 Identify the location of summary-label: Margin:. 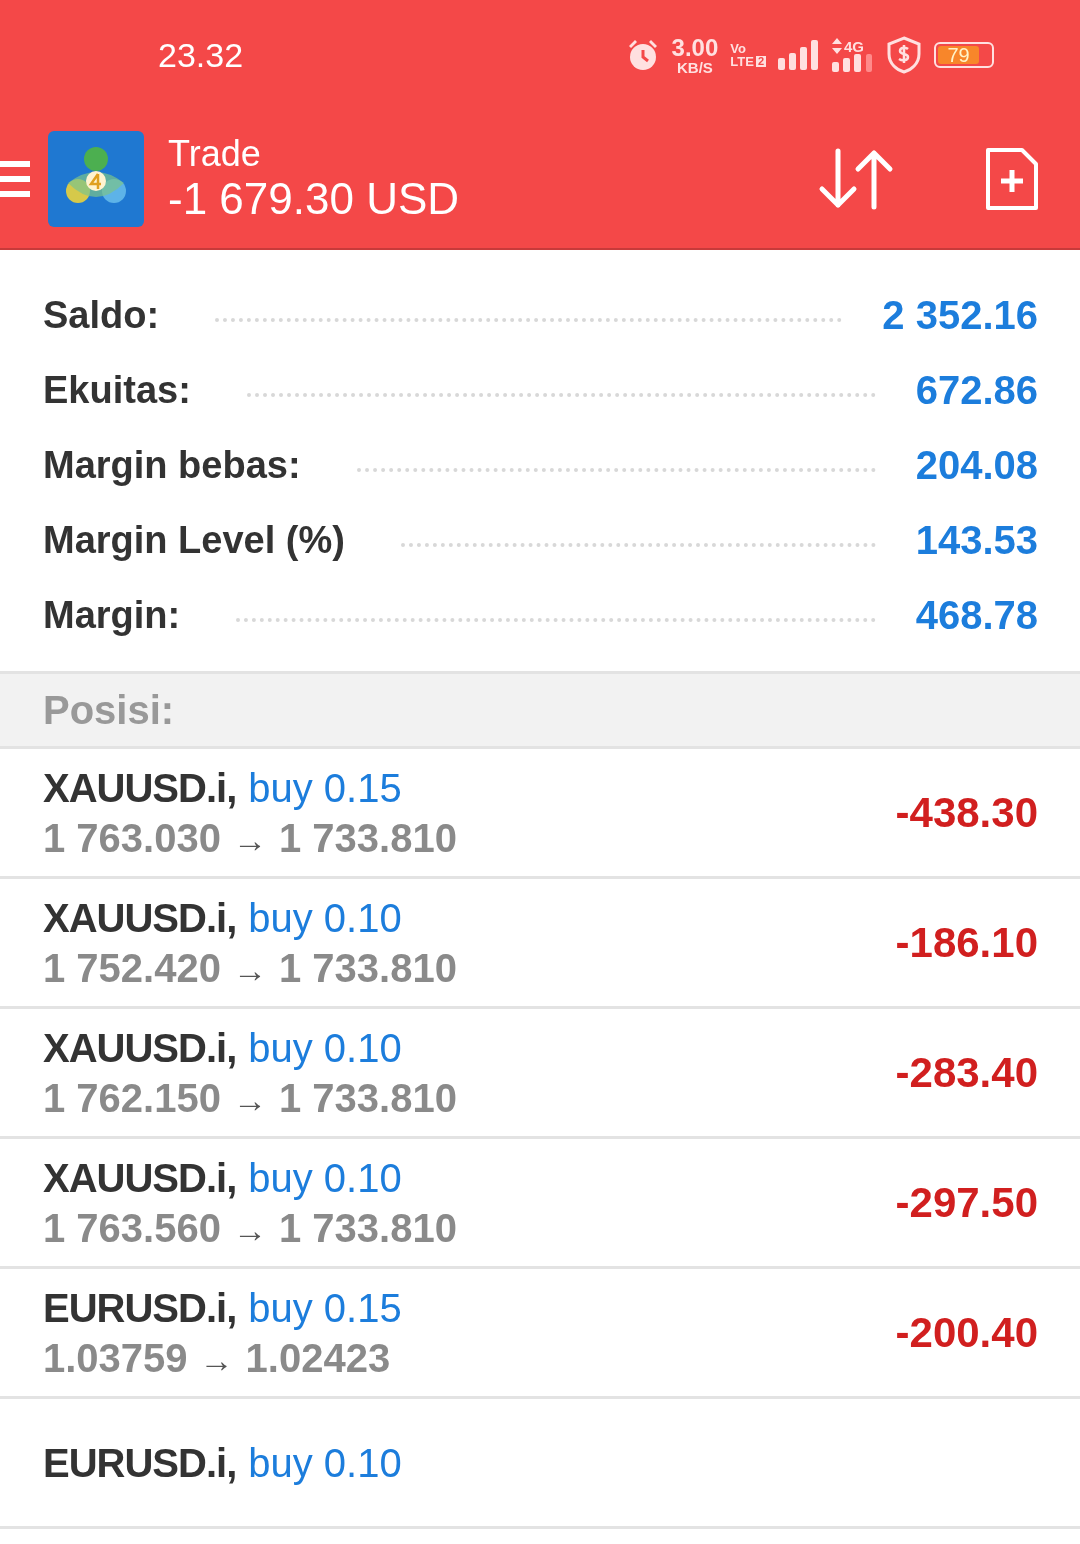
(112, 615).